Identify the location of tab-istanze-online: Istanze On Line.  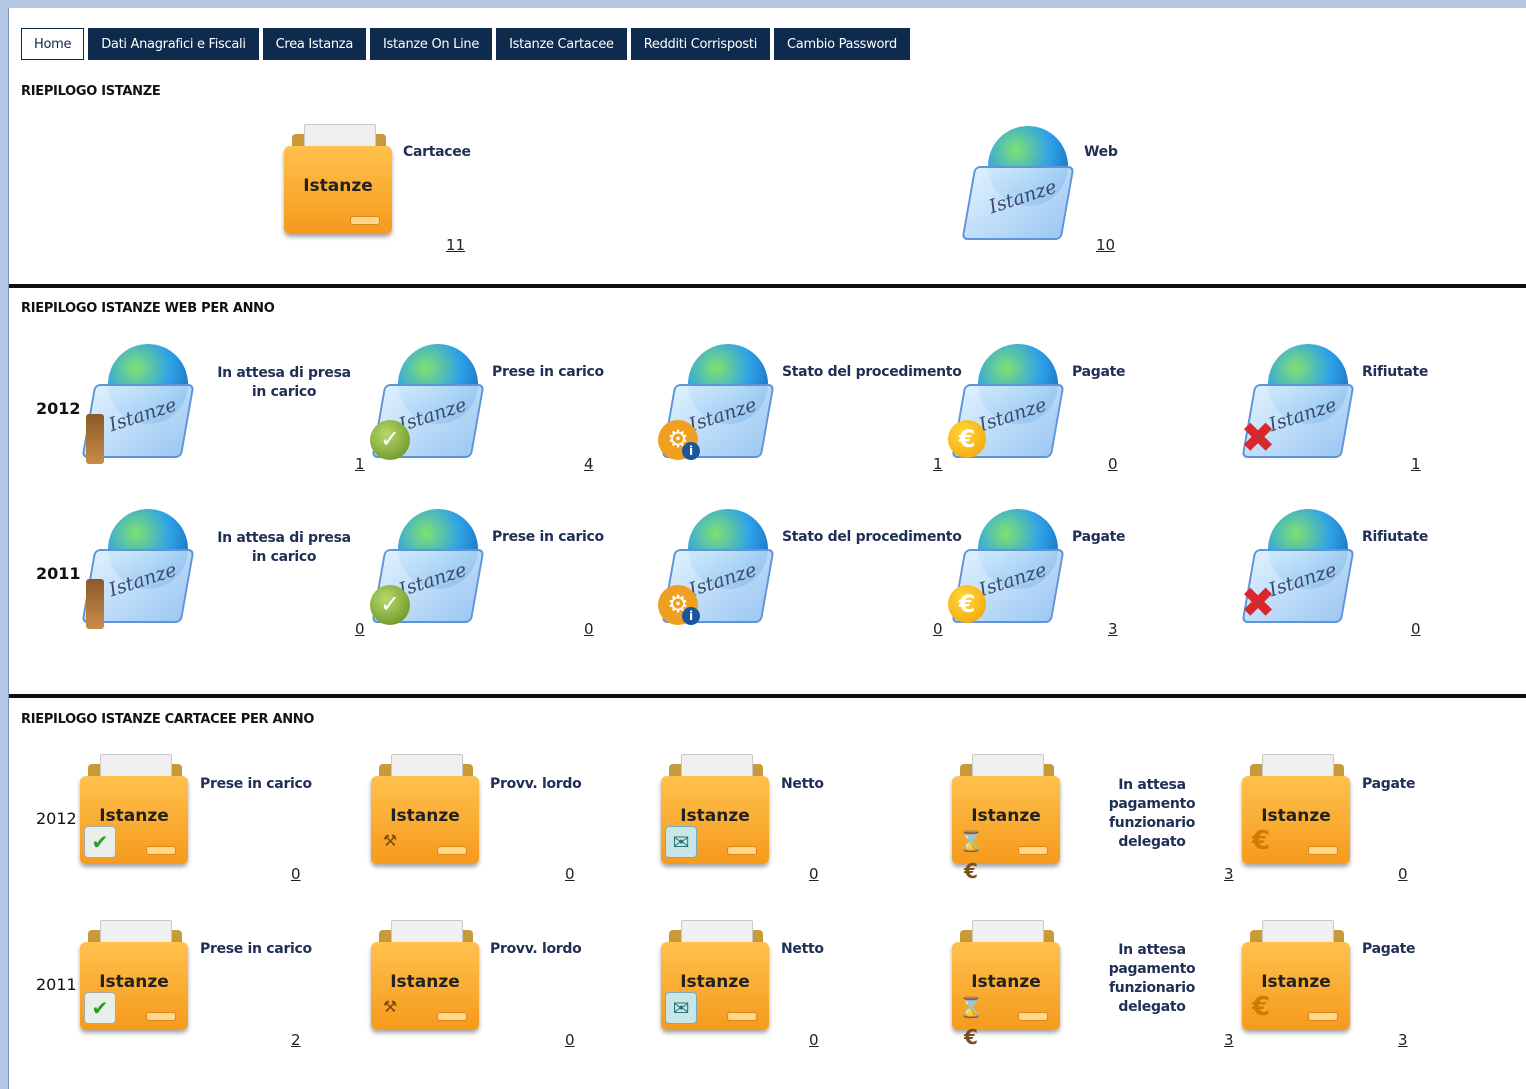
(431, 44).